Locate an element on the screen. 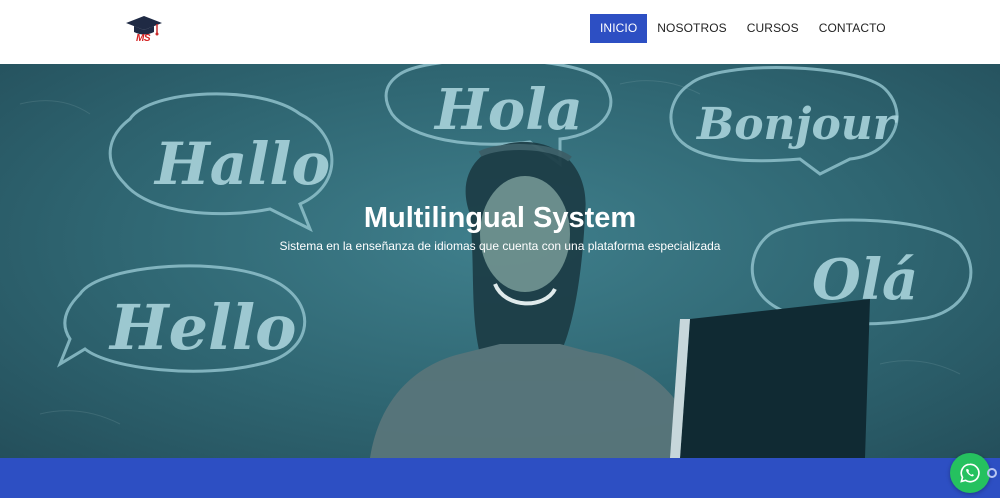 This screenshot has width=1000, height=498. navbar: MS INICIO NOSOTROS CURSOS CONTACTO is located at coordinates (500, 32).